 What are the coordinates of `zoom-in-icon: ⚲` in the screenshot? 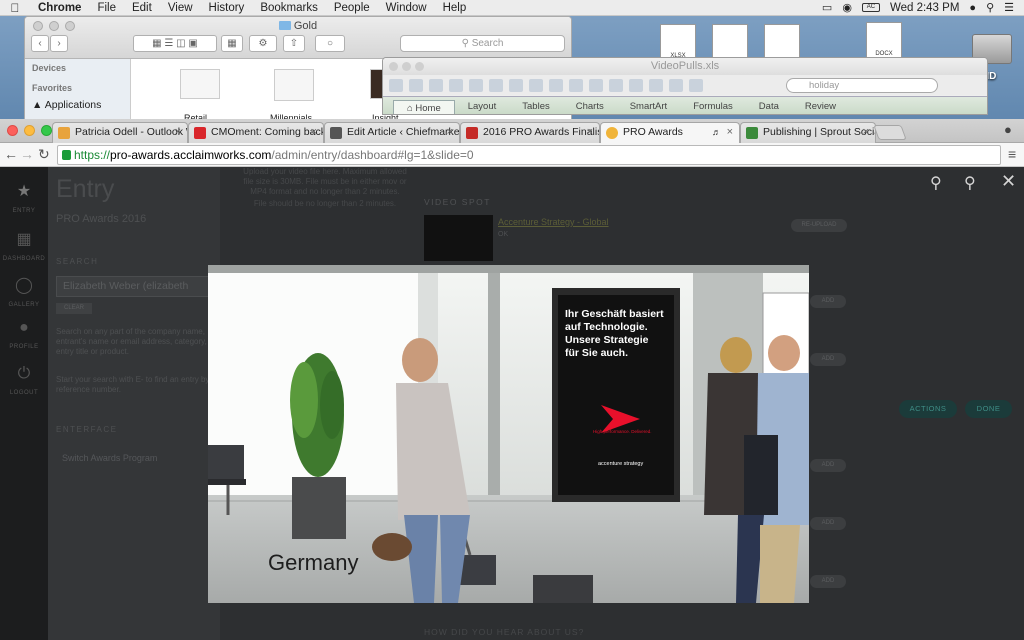 It's located at (970, 183).